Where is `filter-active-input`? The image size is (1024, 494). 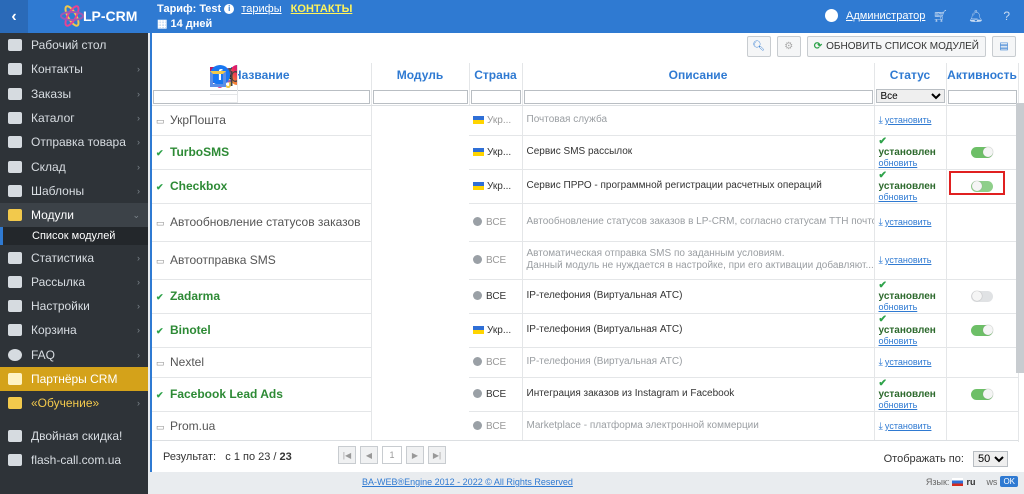 filter-active-input is located at coordinates (982, 96).